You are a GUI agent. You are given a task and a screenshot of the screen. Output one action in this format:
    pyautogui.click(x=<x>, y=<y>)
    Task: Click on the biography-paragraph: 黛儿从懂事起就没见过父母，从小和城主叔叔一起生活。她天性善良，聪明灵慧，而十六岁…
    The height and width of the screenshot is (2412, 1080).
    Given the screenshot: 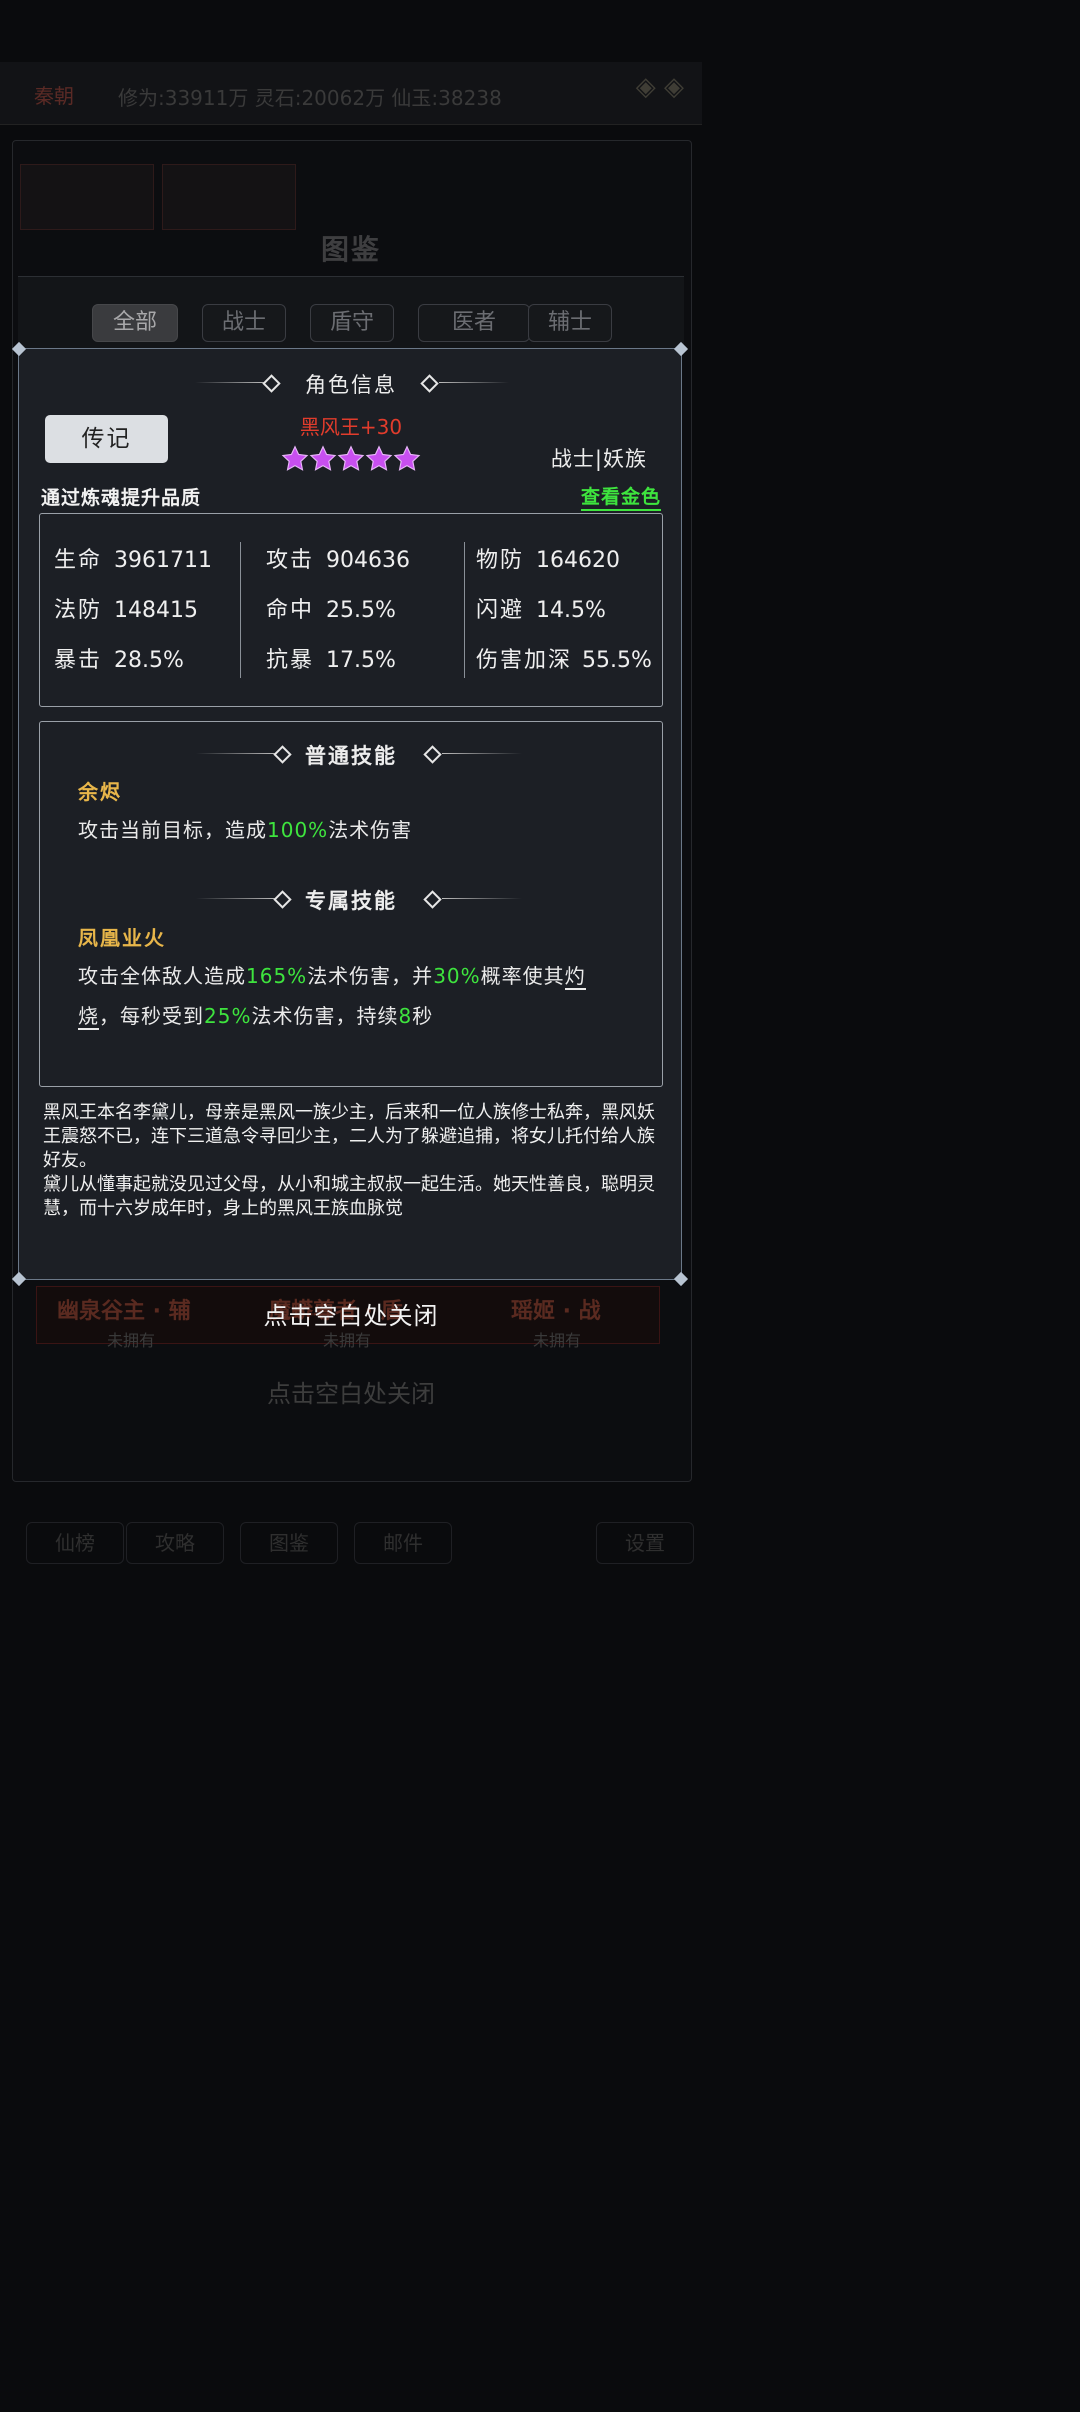 What is the action you would take?
    pyautogui.click(x=349, y=1196)
    